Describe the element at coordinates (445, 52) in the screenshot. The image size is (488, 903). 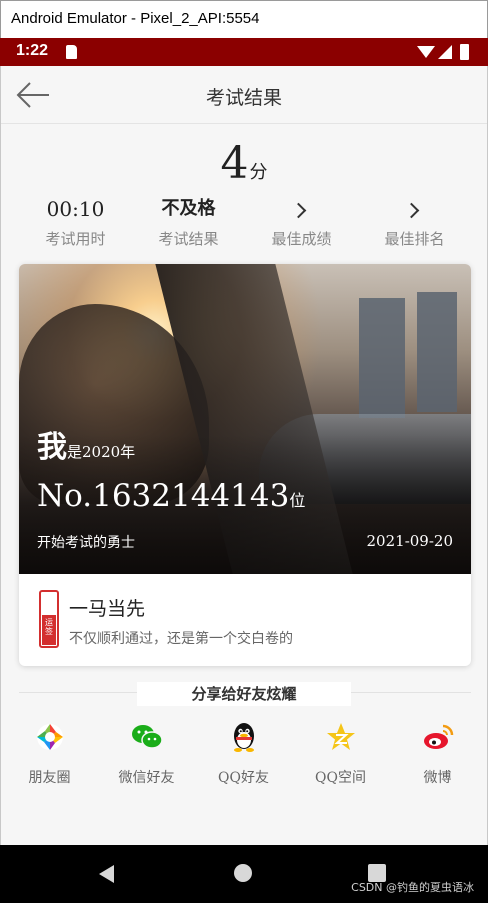
I see `signal-icon` at that location.